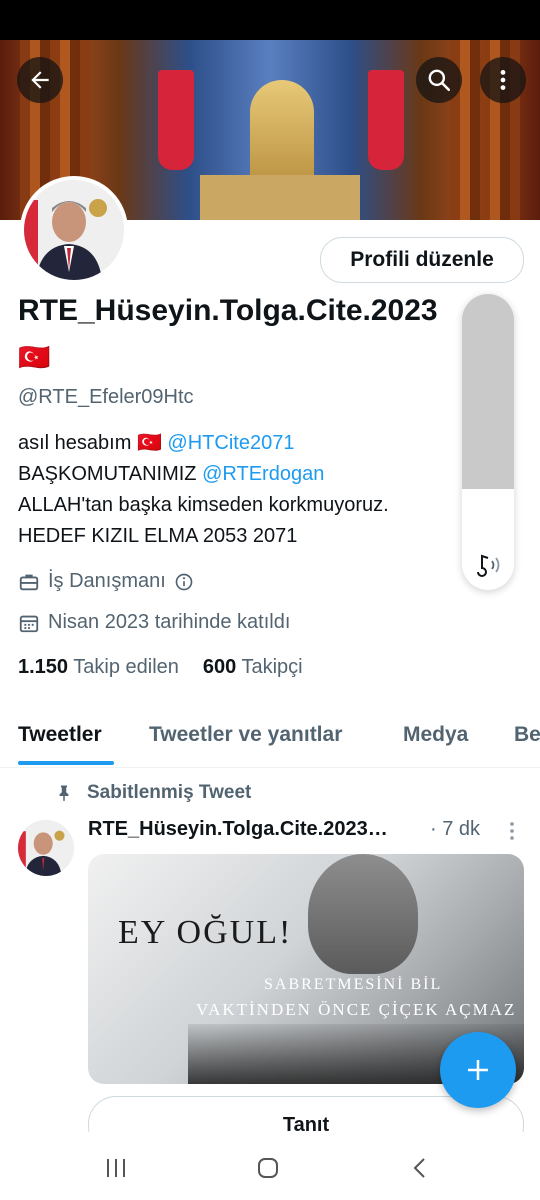 The width and height of the screenshot is (540, 1200). What do you see at coordinates (455, 829) in the screenshot?
I see `tweet-timestamp: · 7 dk` at bounding box center [455, 829].